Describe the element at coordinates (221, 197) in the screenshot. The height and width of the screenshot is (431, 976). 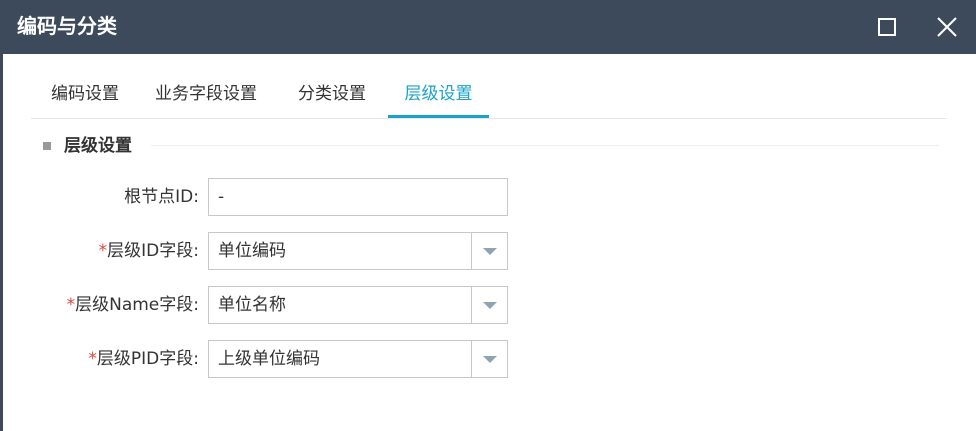
I see `root-id-value: -` at that location.